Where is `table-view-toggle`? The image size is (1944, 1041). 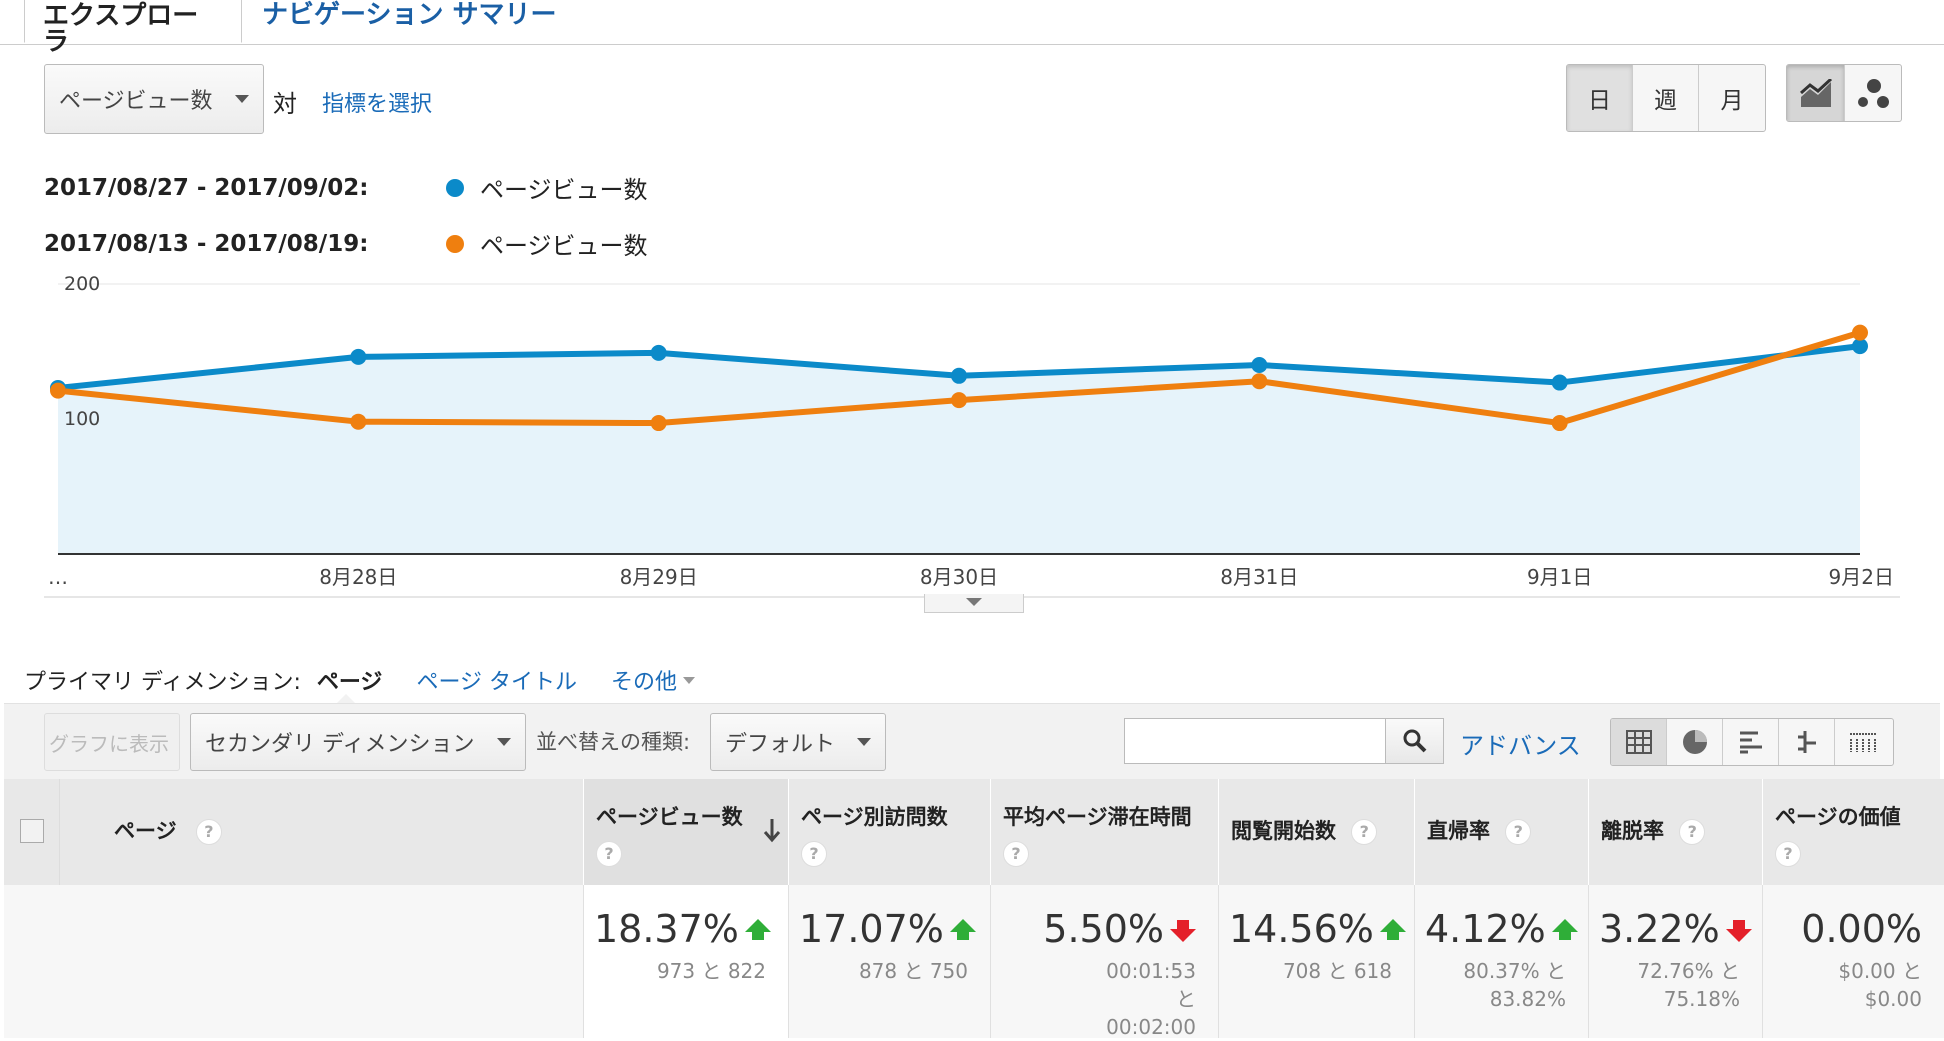
table-view-toggle is located at coordinates (1752, 742).